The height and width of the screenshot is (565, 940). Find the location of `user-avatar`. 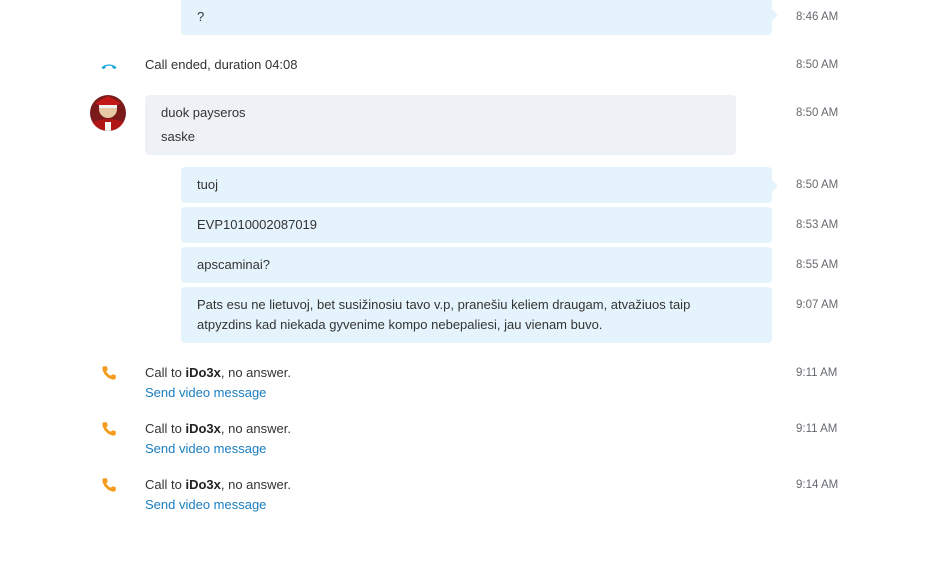

user-avatar is located at coordinates (108, 113).